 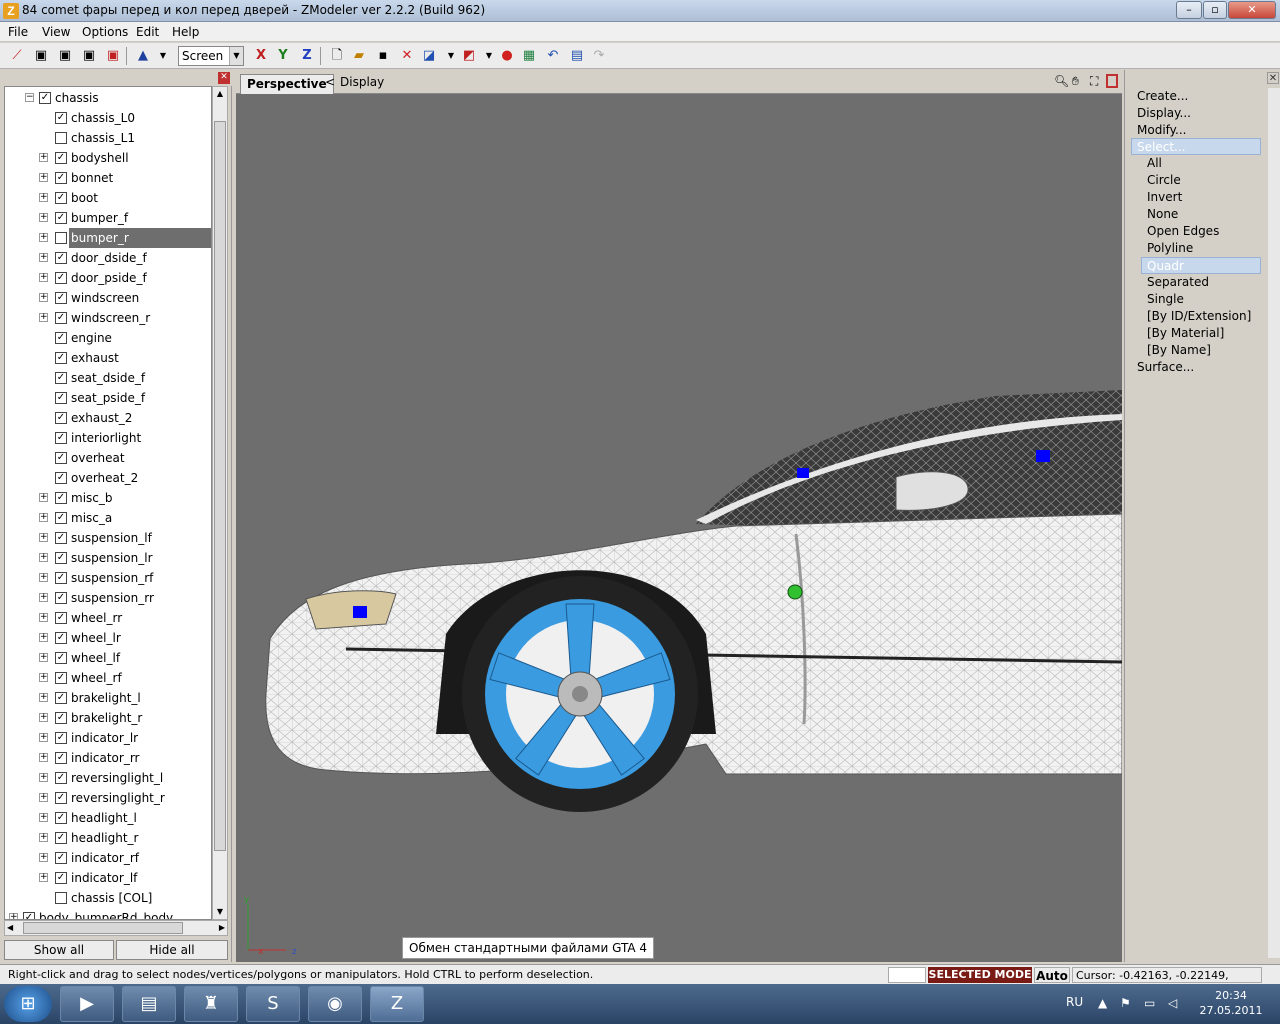 I want to click on properties-icon: ▤, so click(x=577, y=56).